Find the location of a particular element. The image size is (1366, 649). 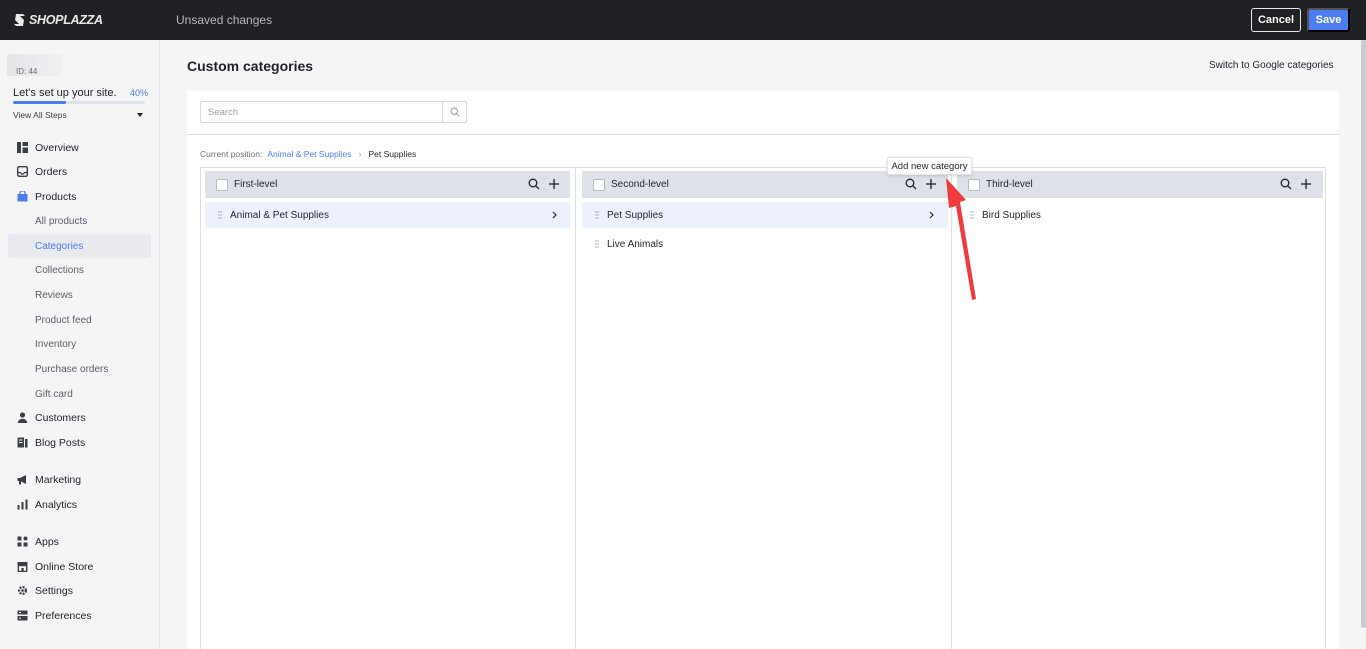

search-button is located at coordinates (454, 112).